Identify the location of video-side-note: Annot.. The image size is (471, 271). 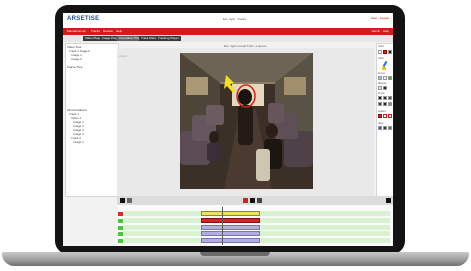
(123, 56).